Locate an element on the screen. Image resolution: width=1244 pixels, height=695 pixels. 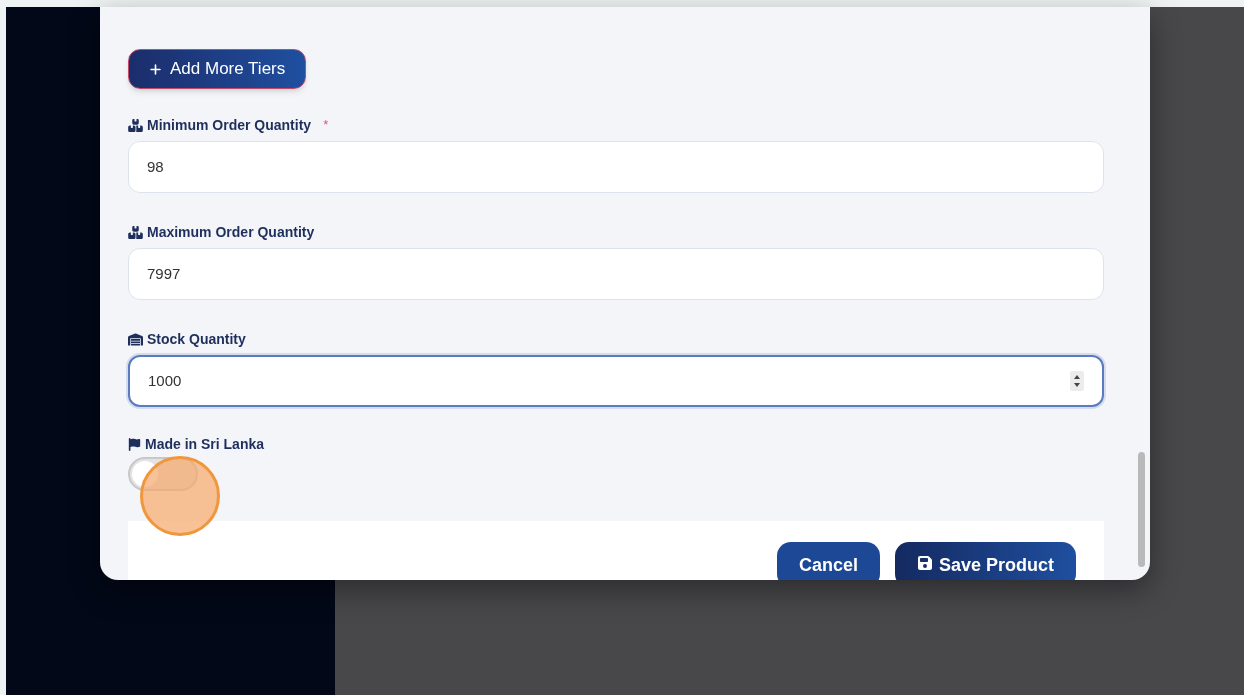
spinner-icon is located at coordinates (1077, 381).